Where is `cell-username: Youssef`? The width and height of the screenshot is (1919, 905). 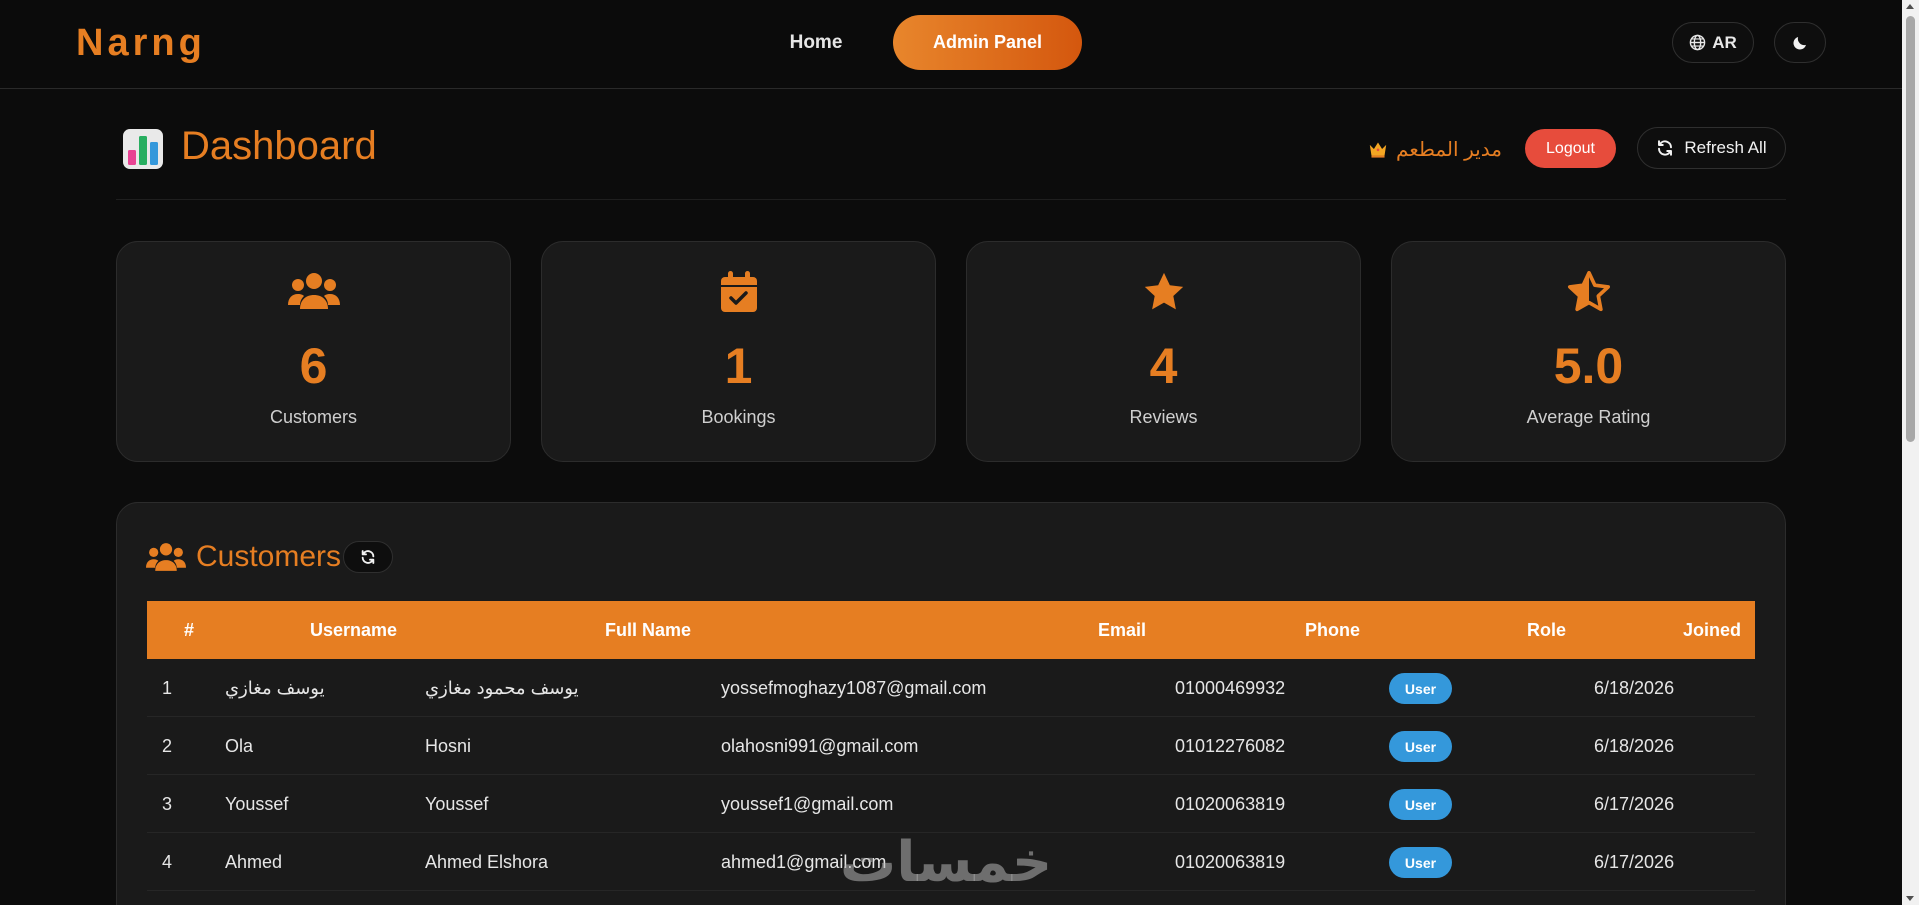
cell-username: Youssef is located at coordinates (257, 804).